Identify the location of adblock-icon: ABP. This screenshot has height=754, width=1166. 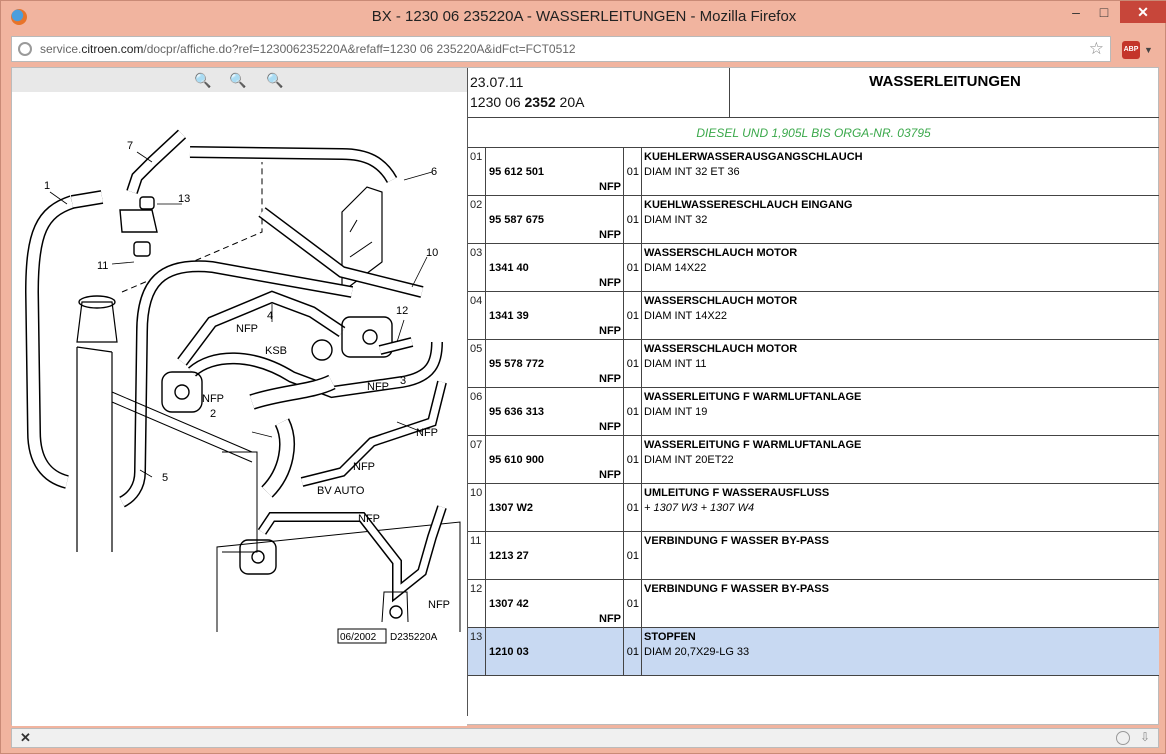
(1131, 50).